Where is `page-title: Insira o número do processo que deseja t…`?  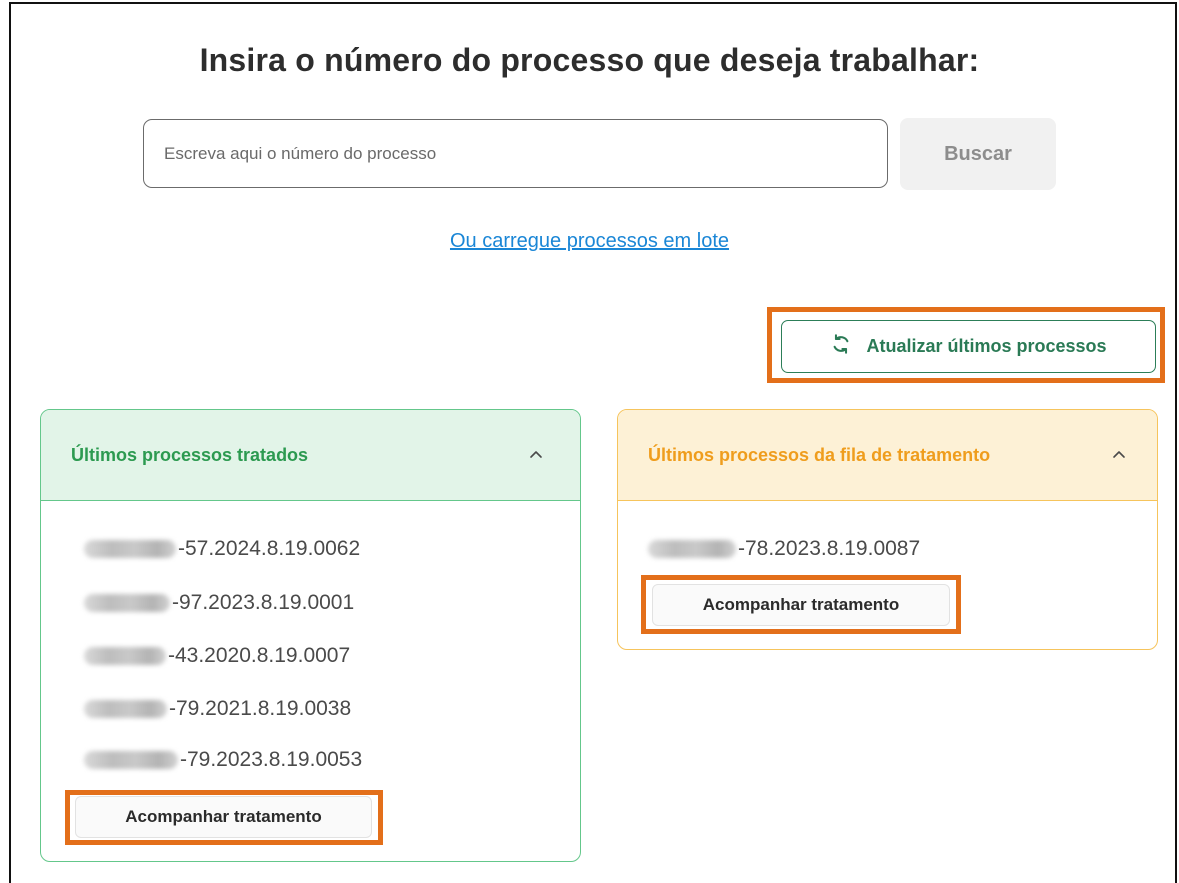 page-title: Insira o número do processo que deseja t… is located at coordinates (589, 60).